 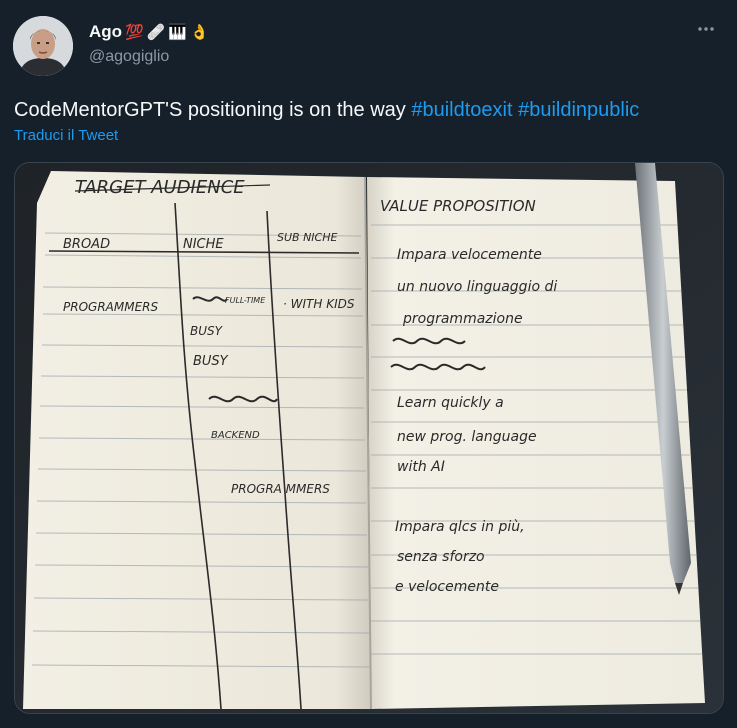 What do you see at coordinates (450, 403) in the screenshot?
I see `value-line: Learn quickly a` at bounding box center [450, 403].